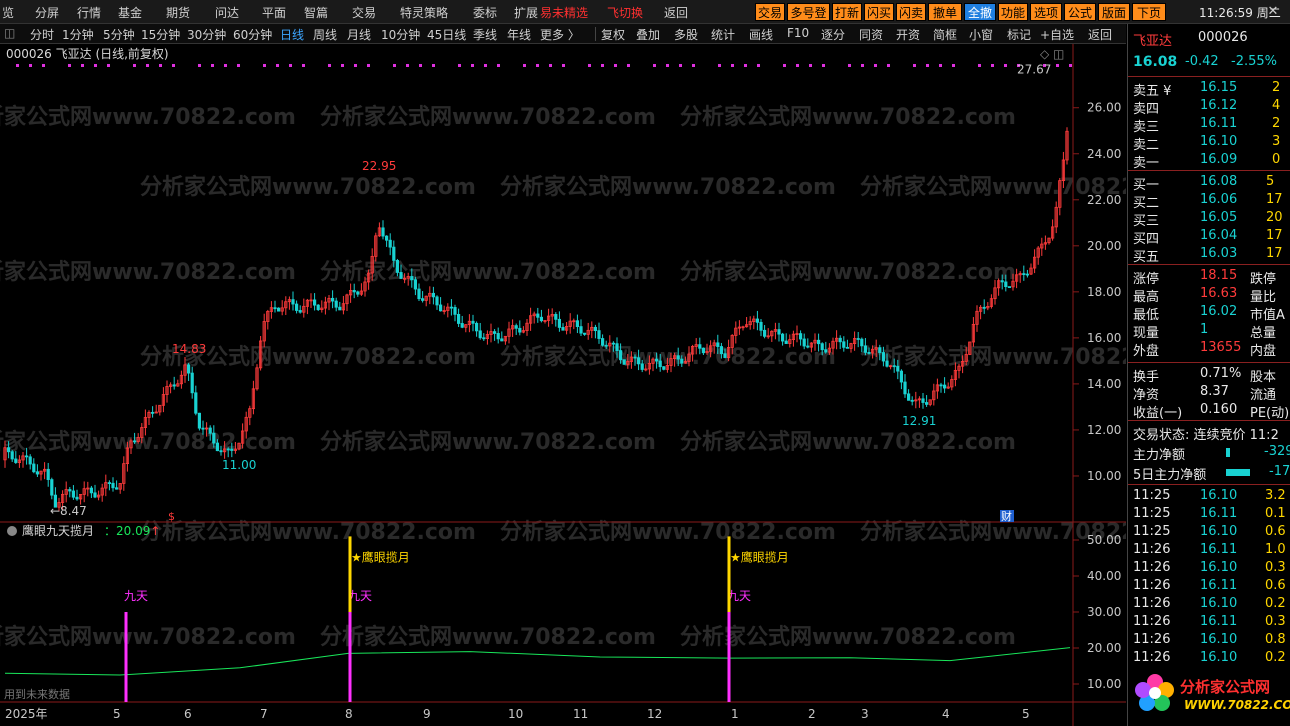 The image size is (1290, 726). I want to click on period-tab: 分时, so click(42, 34).